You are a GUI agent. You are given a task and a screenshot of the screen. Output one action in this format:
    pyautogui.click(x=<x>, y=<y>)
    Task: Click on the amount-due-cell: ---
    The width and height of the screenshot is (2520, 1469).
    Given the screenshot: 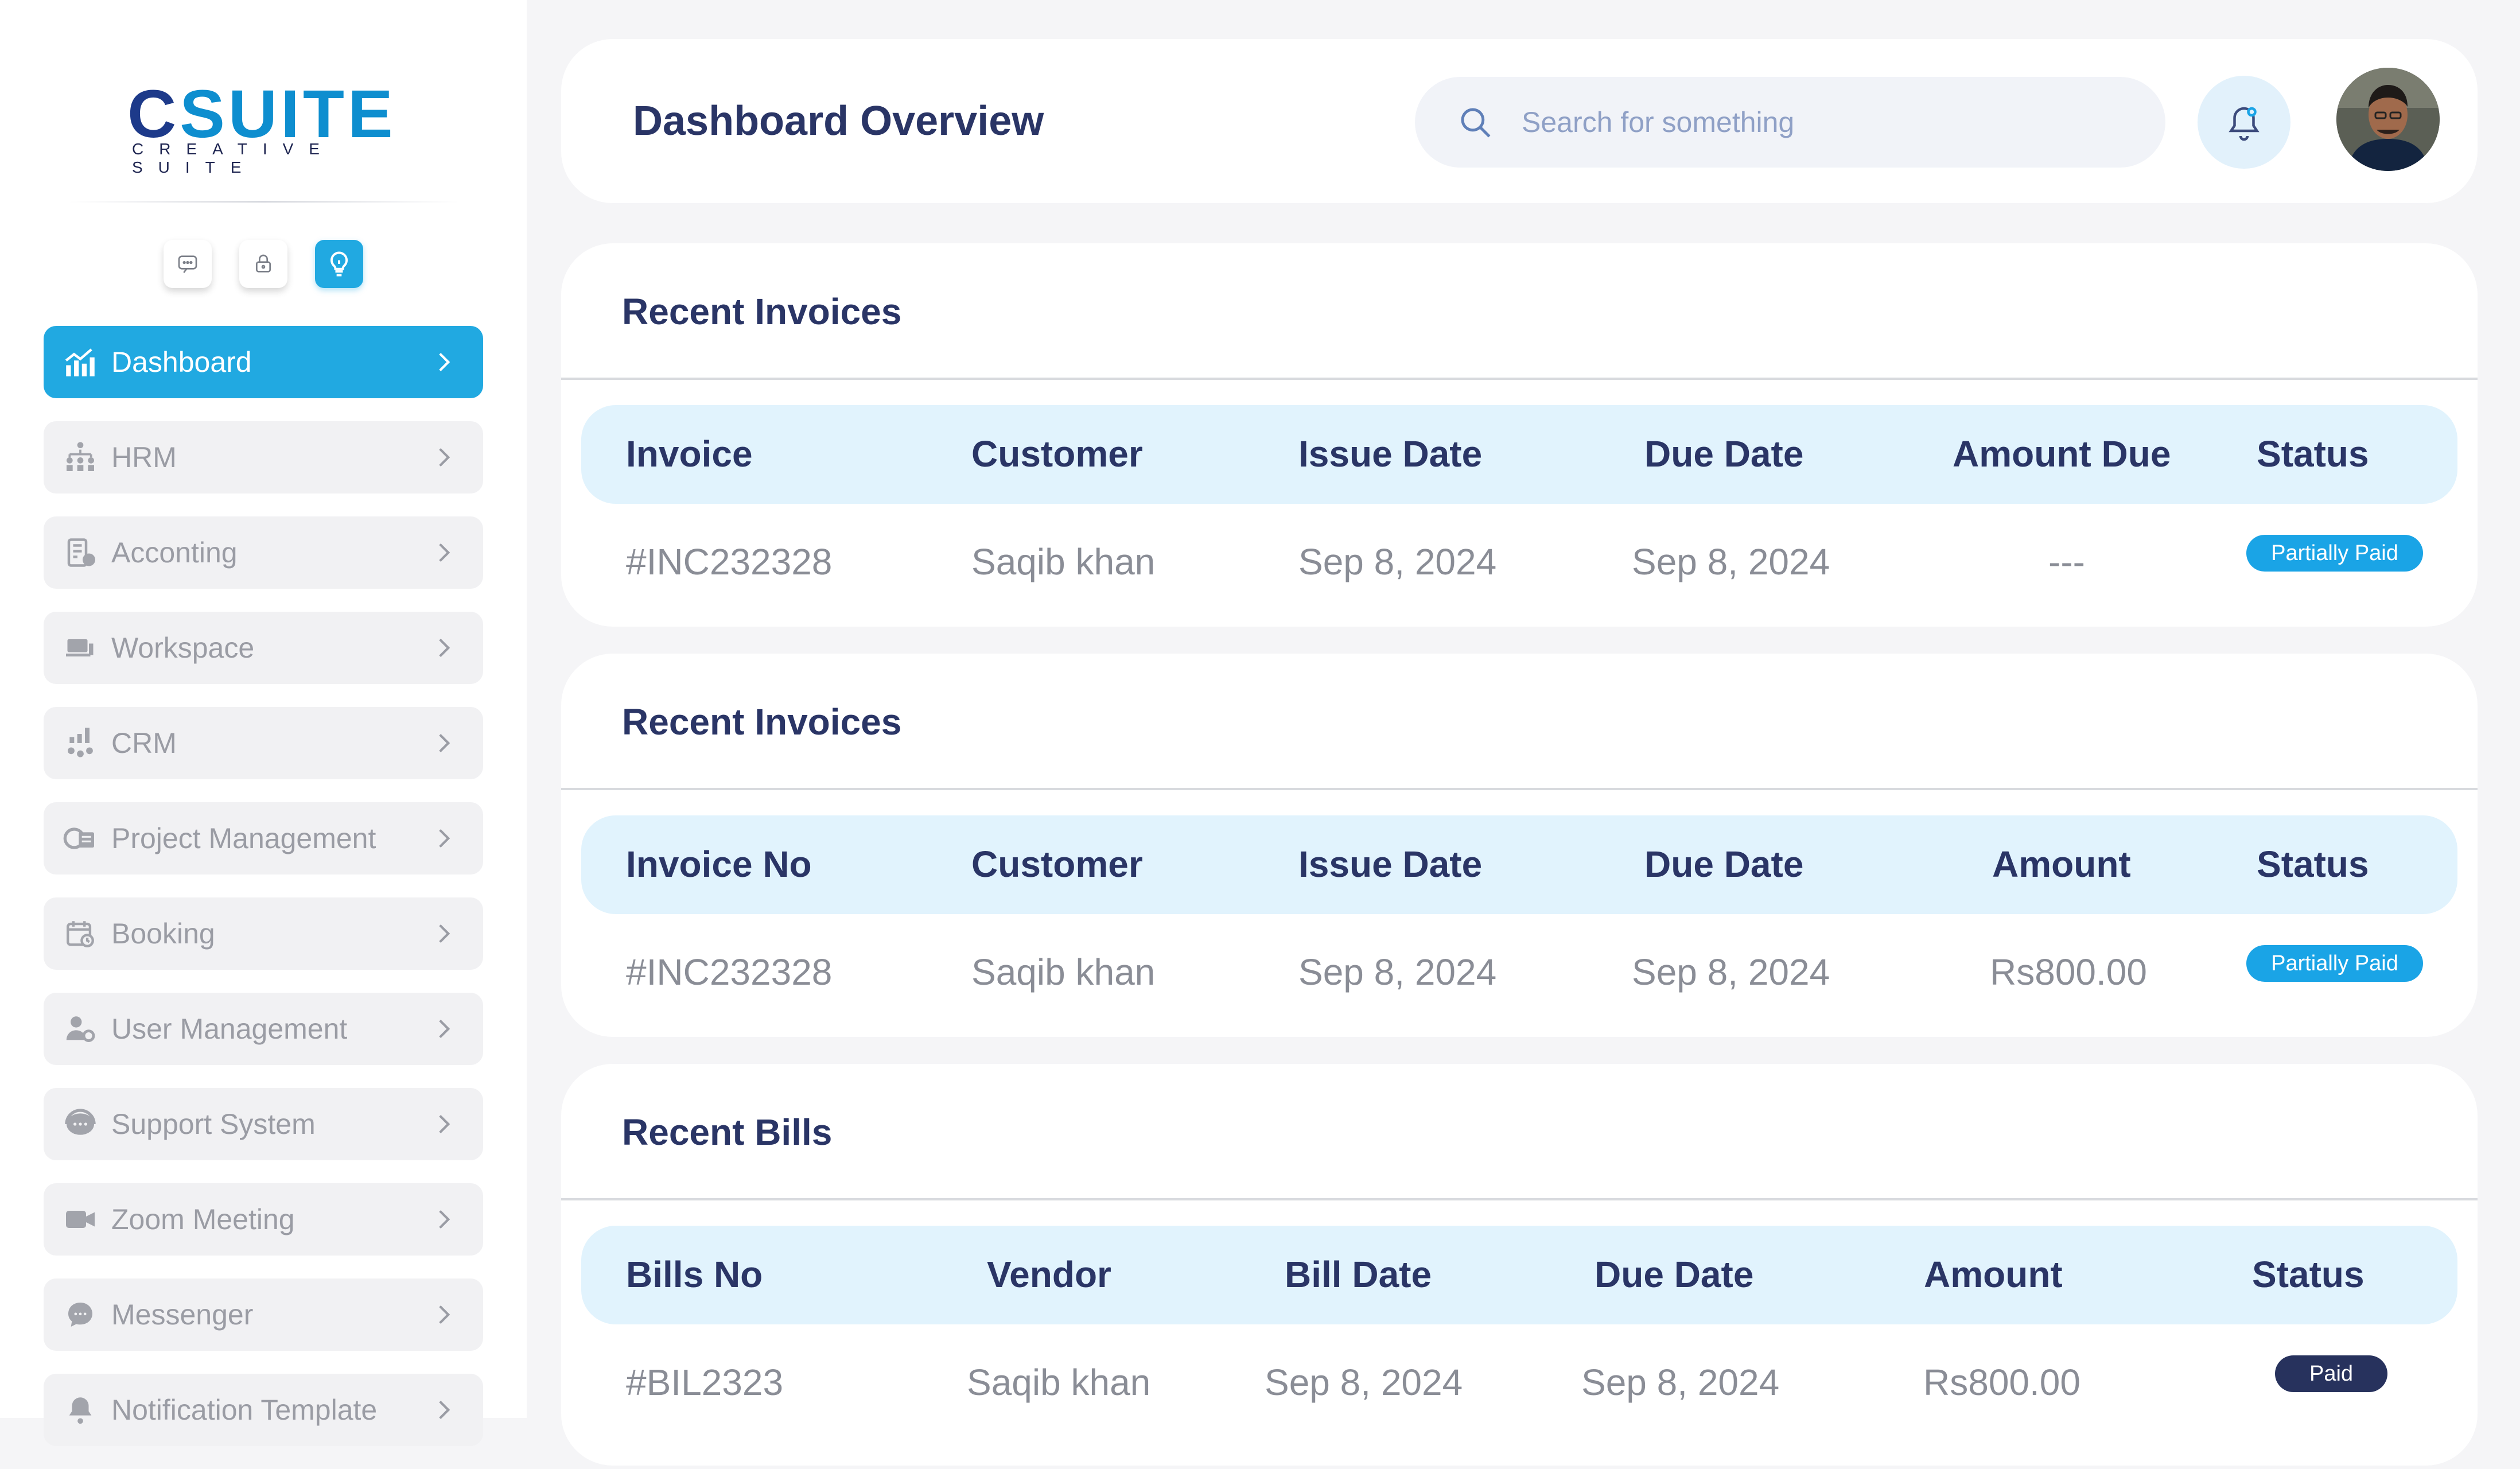 What is the action you would take?
    pyautogui.click(x=2066, y=561)
    